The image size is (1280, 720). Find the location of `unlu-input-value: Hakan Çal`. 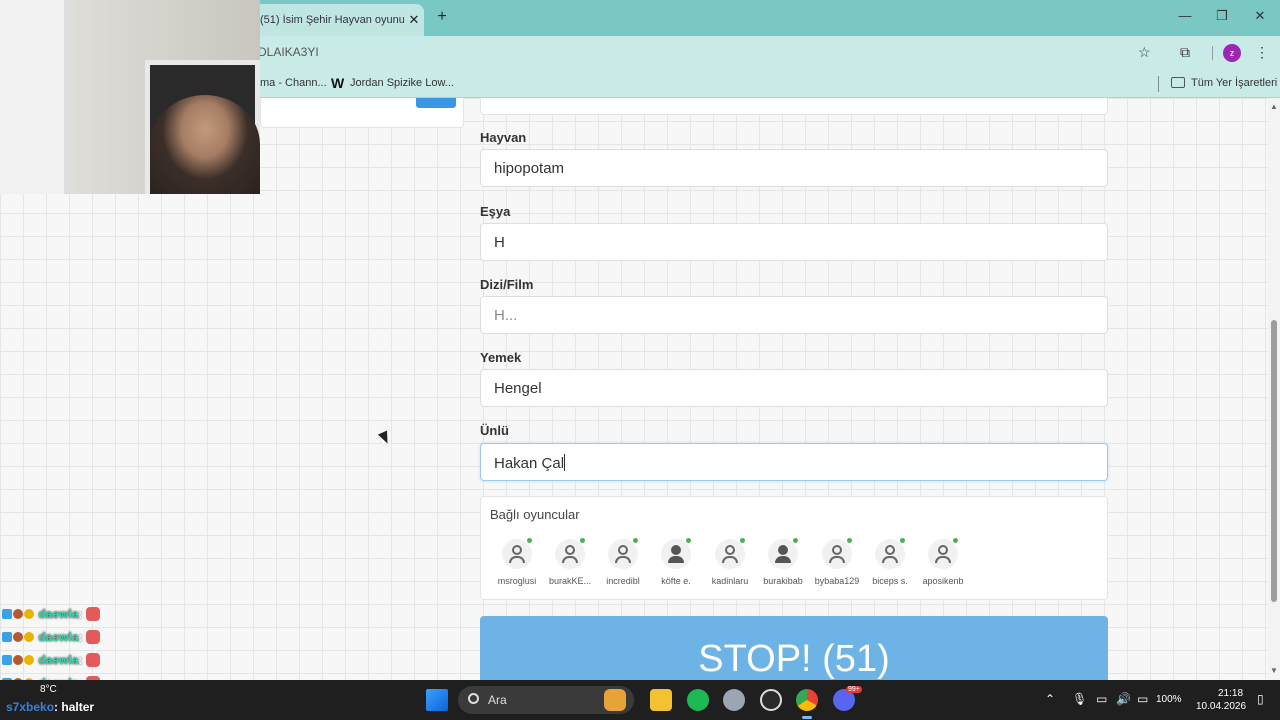

unlu-input-value: Hakan Çal is located at coordinates (529, 463).